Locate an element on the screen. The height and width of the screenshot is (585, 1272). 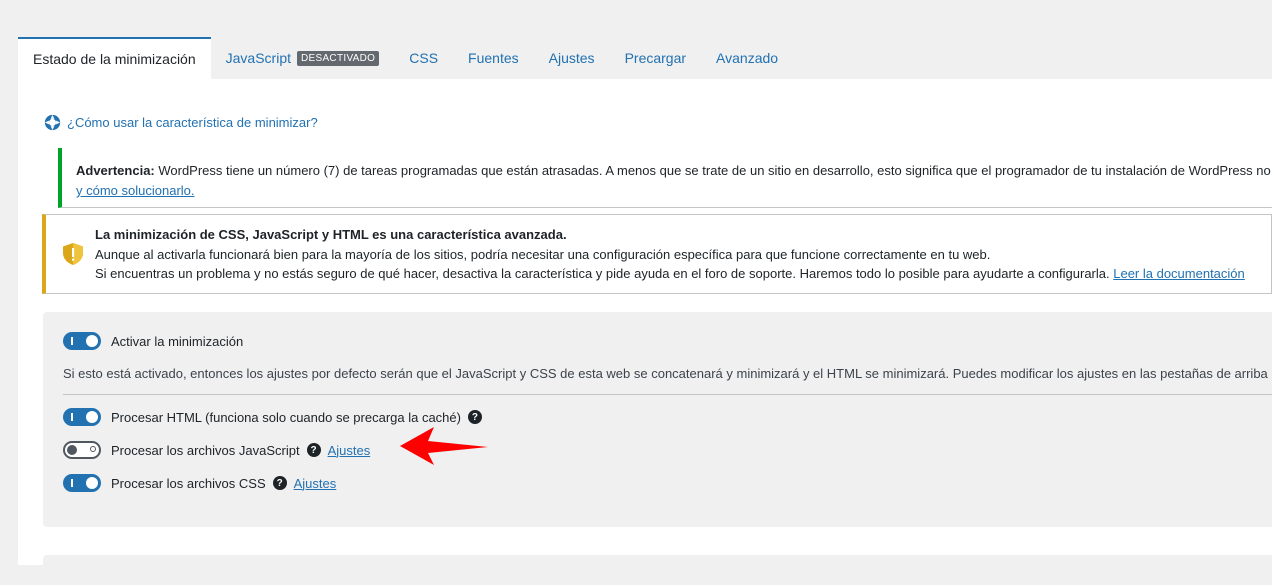
tab-label: Fuentes is located at coordinates (493, 58).